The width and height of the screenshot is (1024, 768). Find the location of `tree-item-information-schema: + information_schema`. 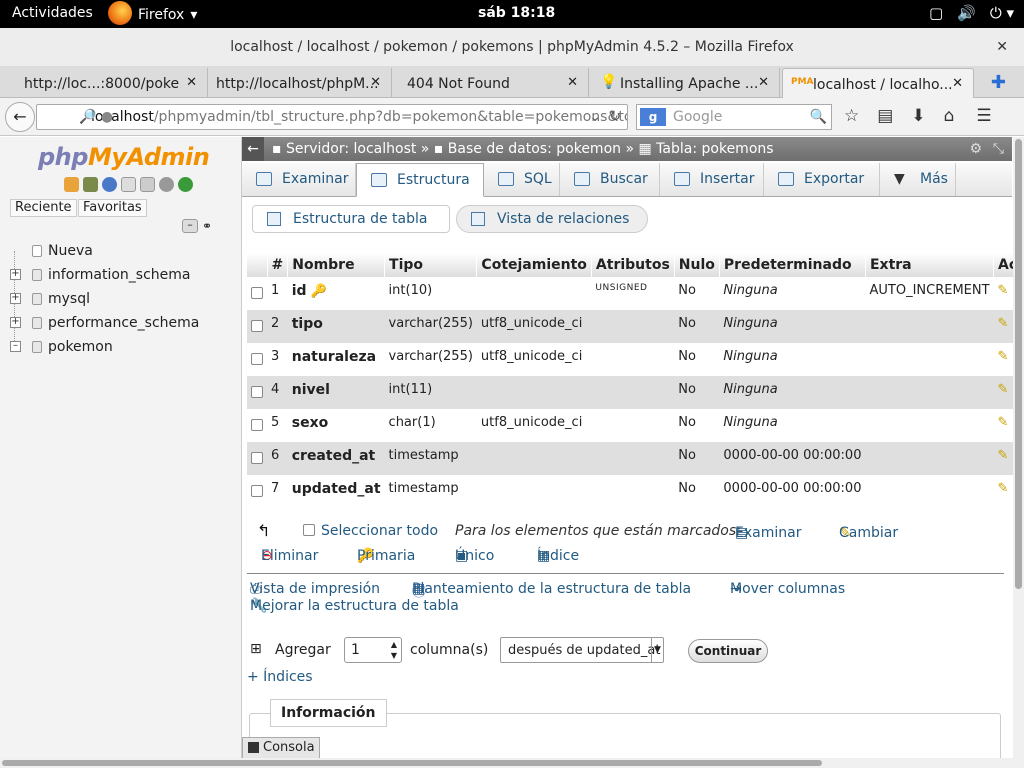

tree-item-information-schema: + information_schema is located at coordinates (123, 277).